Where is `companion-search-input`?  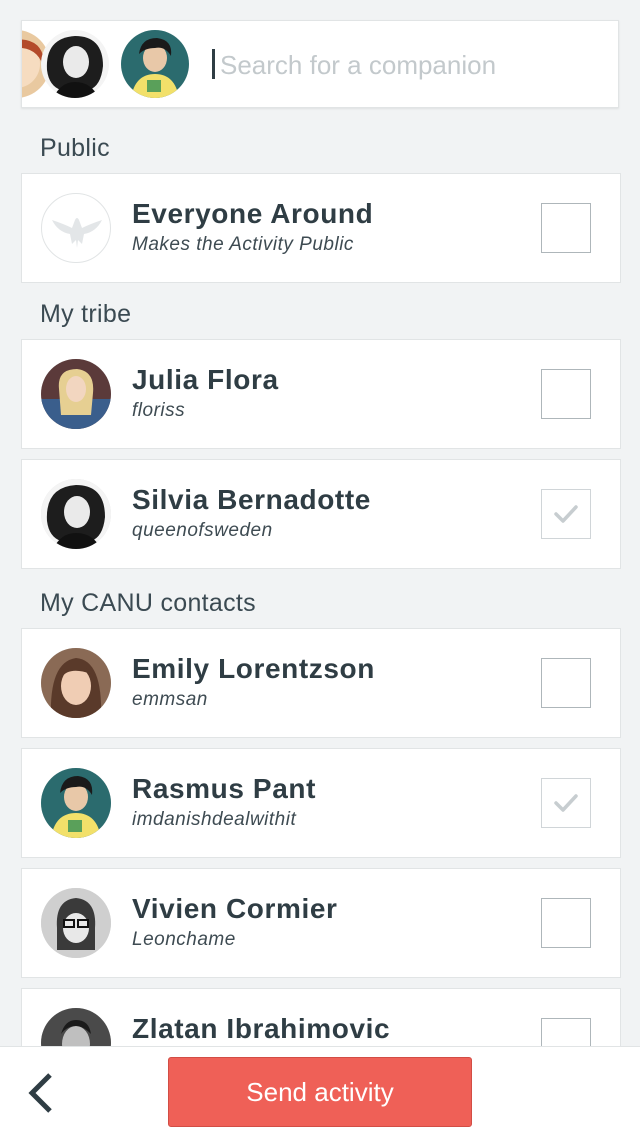
companion-search-input is located at coordinates (410, 65).